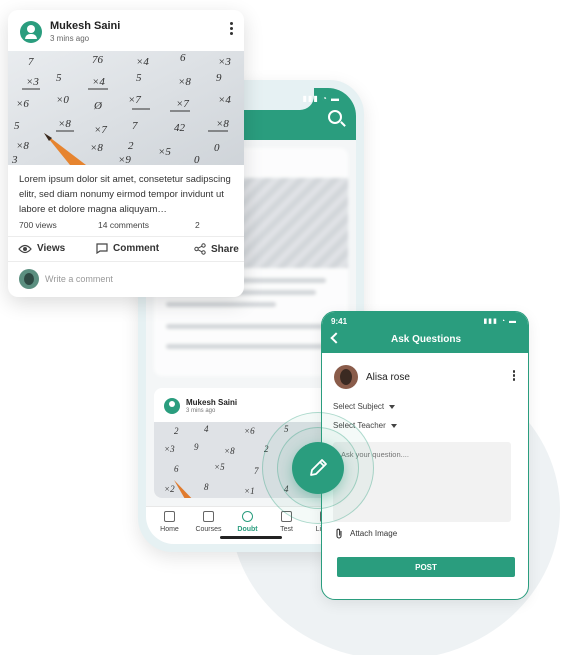 The height and width of the screenshot is (655, 569). Describe the element at coordinates (14, 159) in the screenshot. I see `svg-text: 3` at that location.